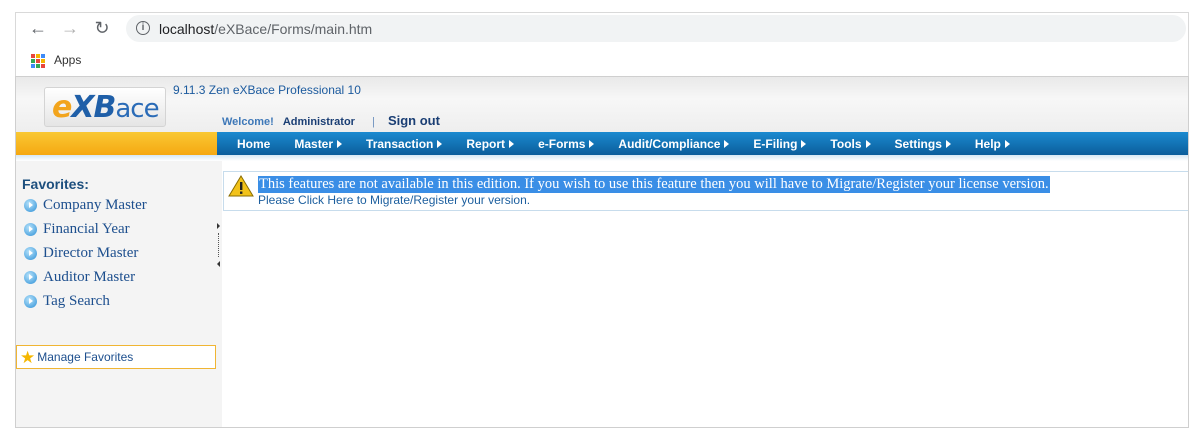  Describe the element at coordinates (38, 28) in the screenshot. I see `back-arrow-icon: ←` at that location.